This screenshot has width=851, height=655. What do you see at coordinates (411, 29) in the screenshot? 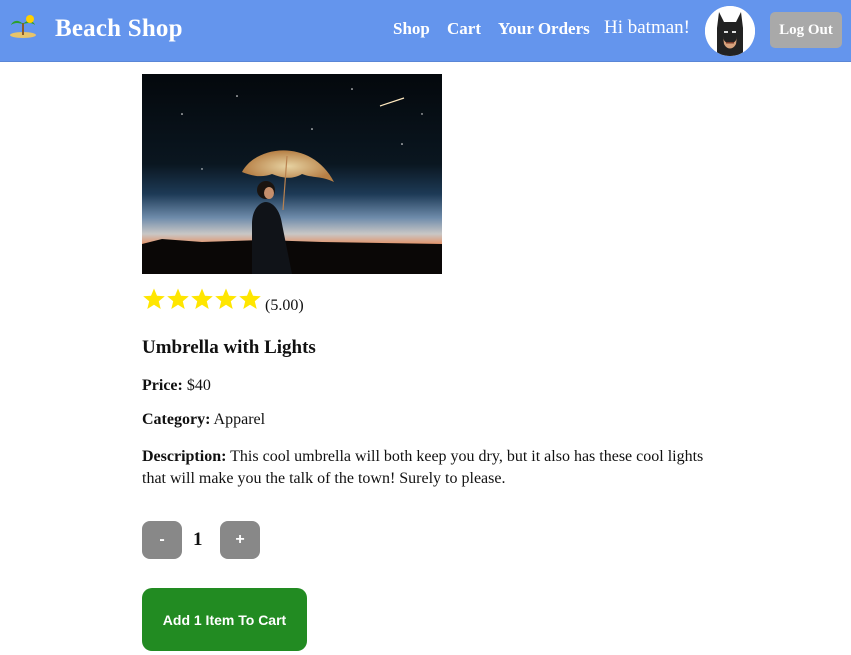
I see `nav-link-shop: Shop` at bounding box center [411, 29].